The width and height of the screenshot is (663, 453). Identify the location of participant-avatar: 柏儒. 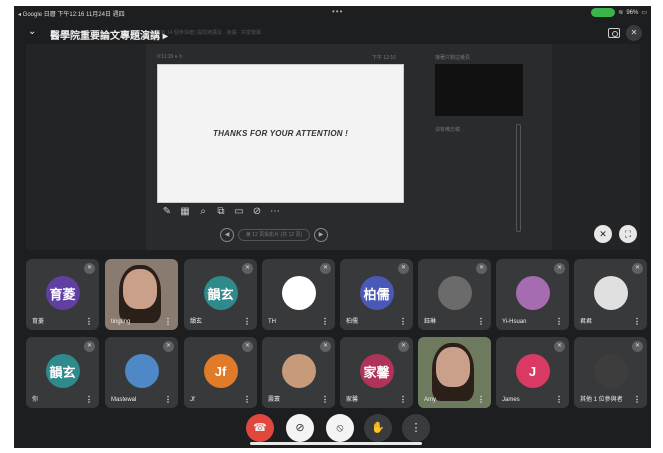
(376, 293).